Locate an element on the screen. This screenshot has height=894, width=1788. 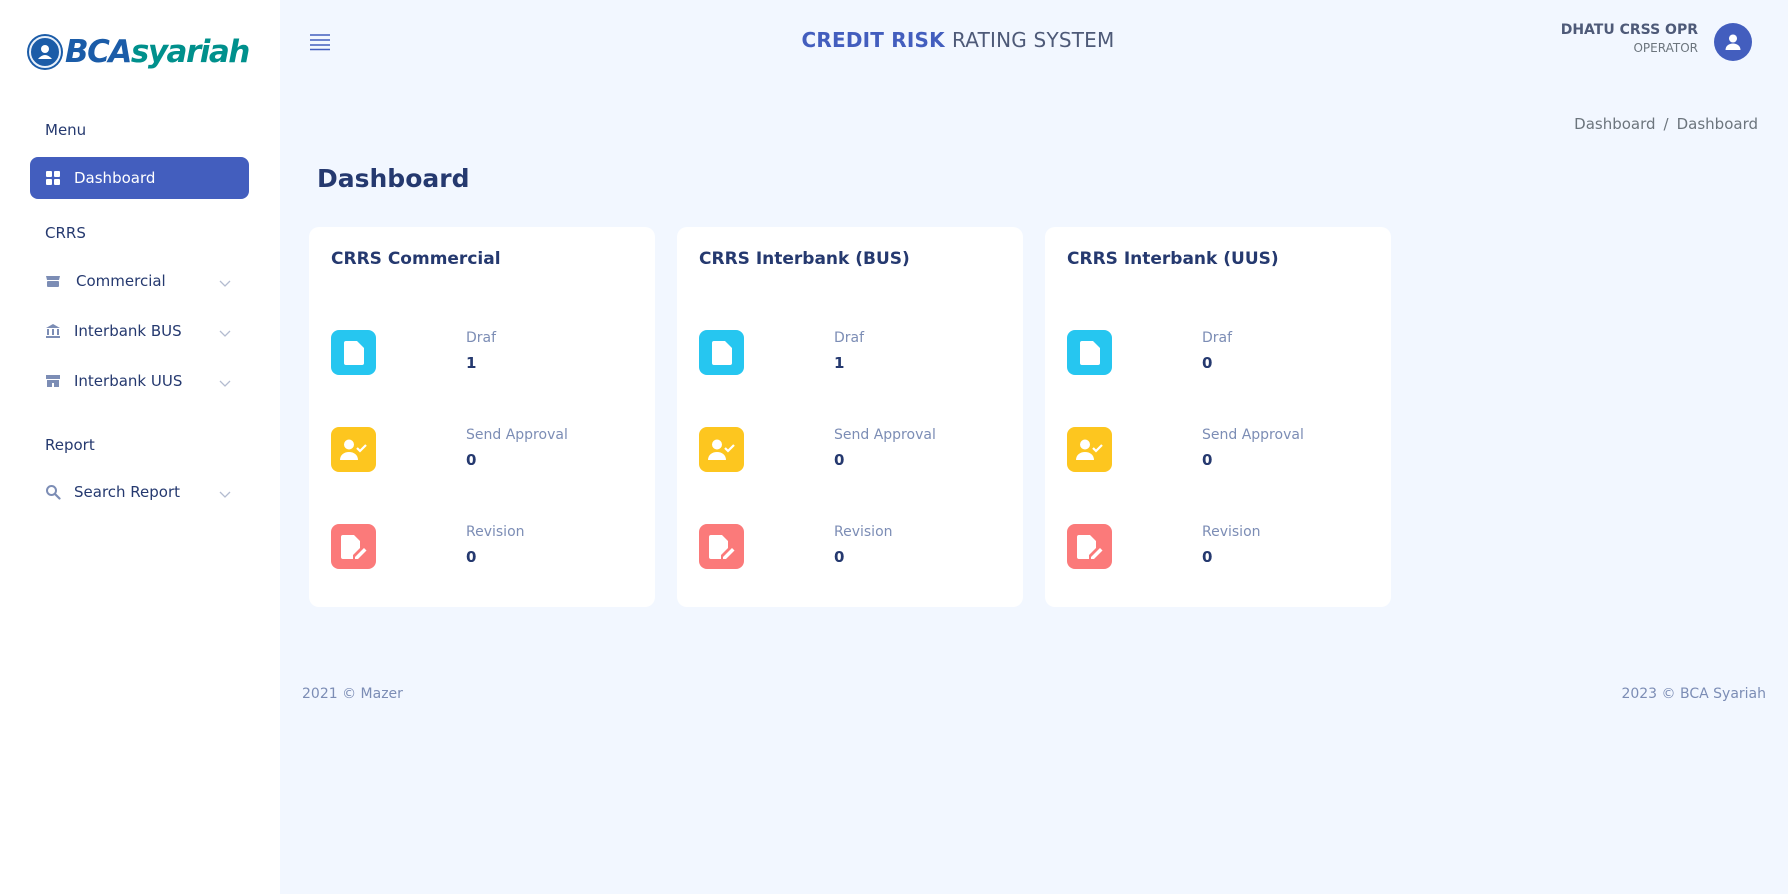
user-info: DHATU CRSS OPR OPERATOR is located at coordinates (1629, 38).